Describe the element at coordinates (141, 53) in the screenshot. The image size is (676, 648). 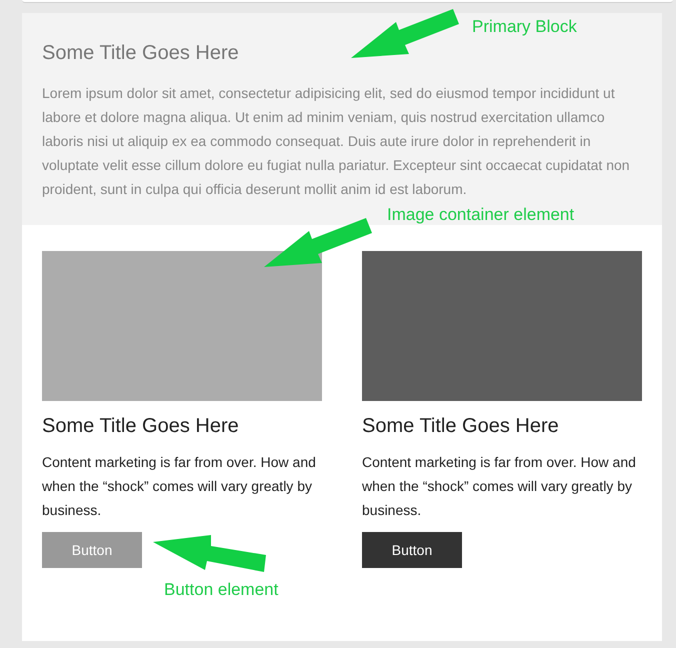
I see `block-title: Some Title Goes Here` at that location.